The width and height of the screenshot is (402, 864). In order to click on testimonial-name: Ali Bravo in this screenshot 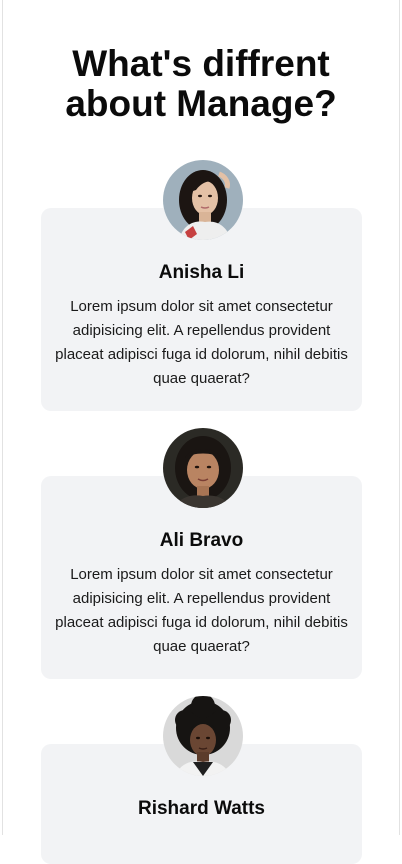, I will do `click(201, 540)`.